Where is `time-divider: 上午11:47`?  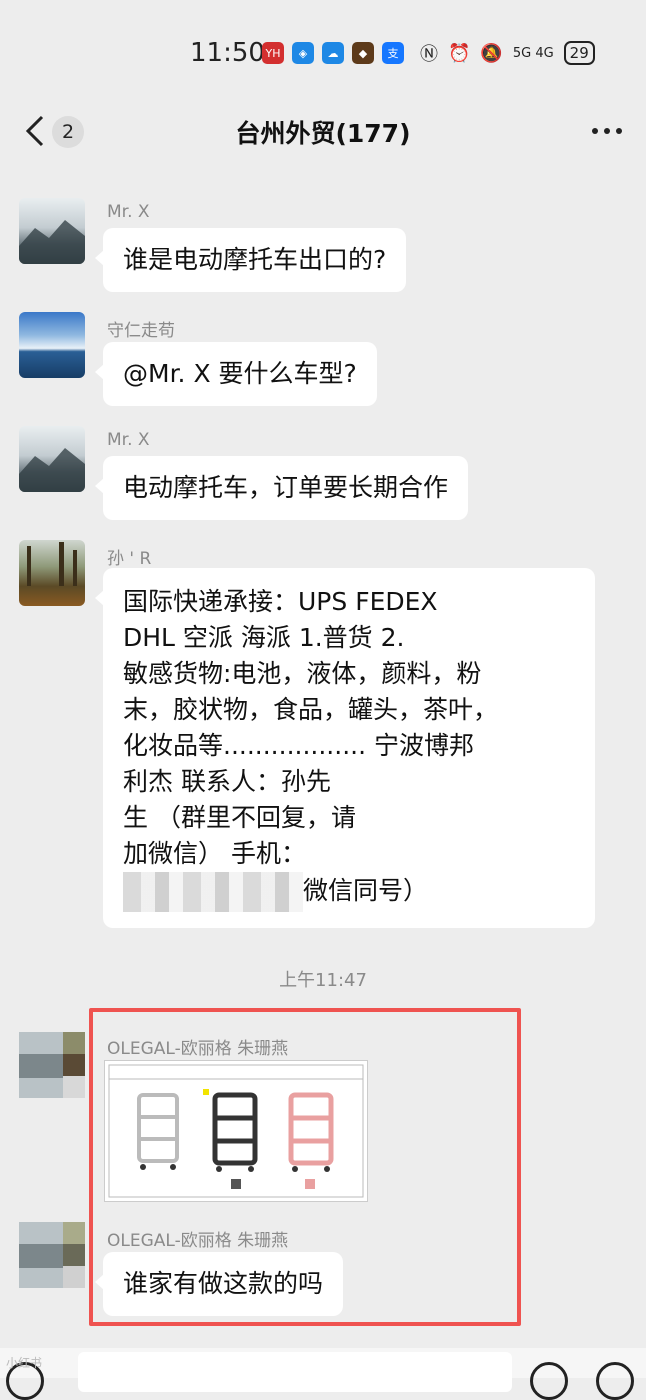 time-divider: 上午11:47 is located at coordinates (323, 980).